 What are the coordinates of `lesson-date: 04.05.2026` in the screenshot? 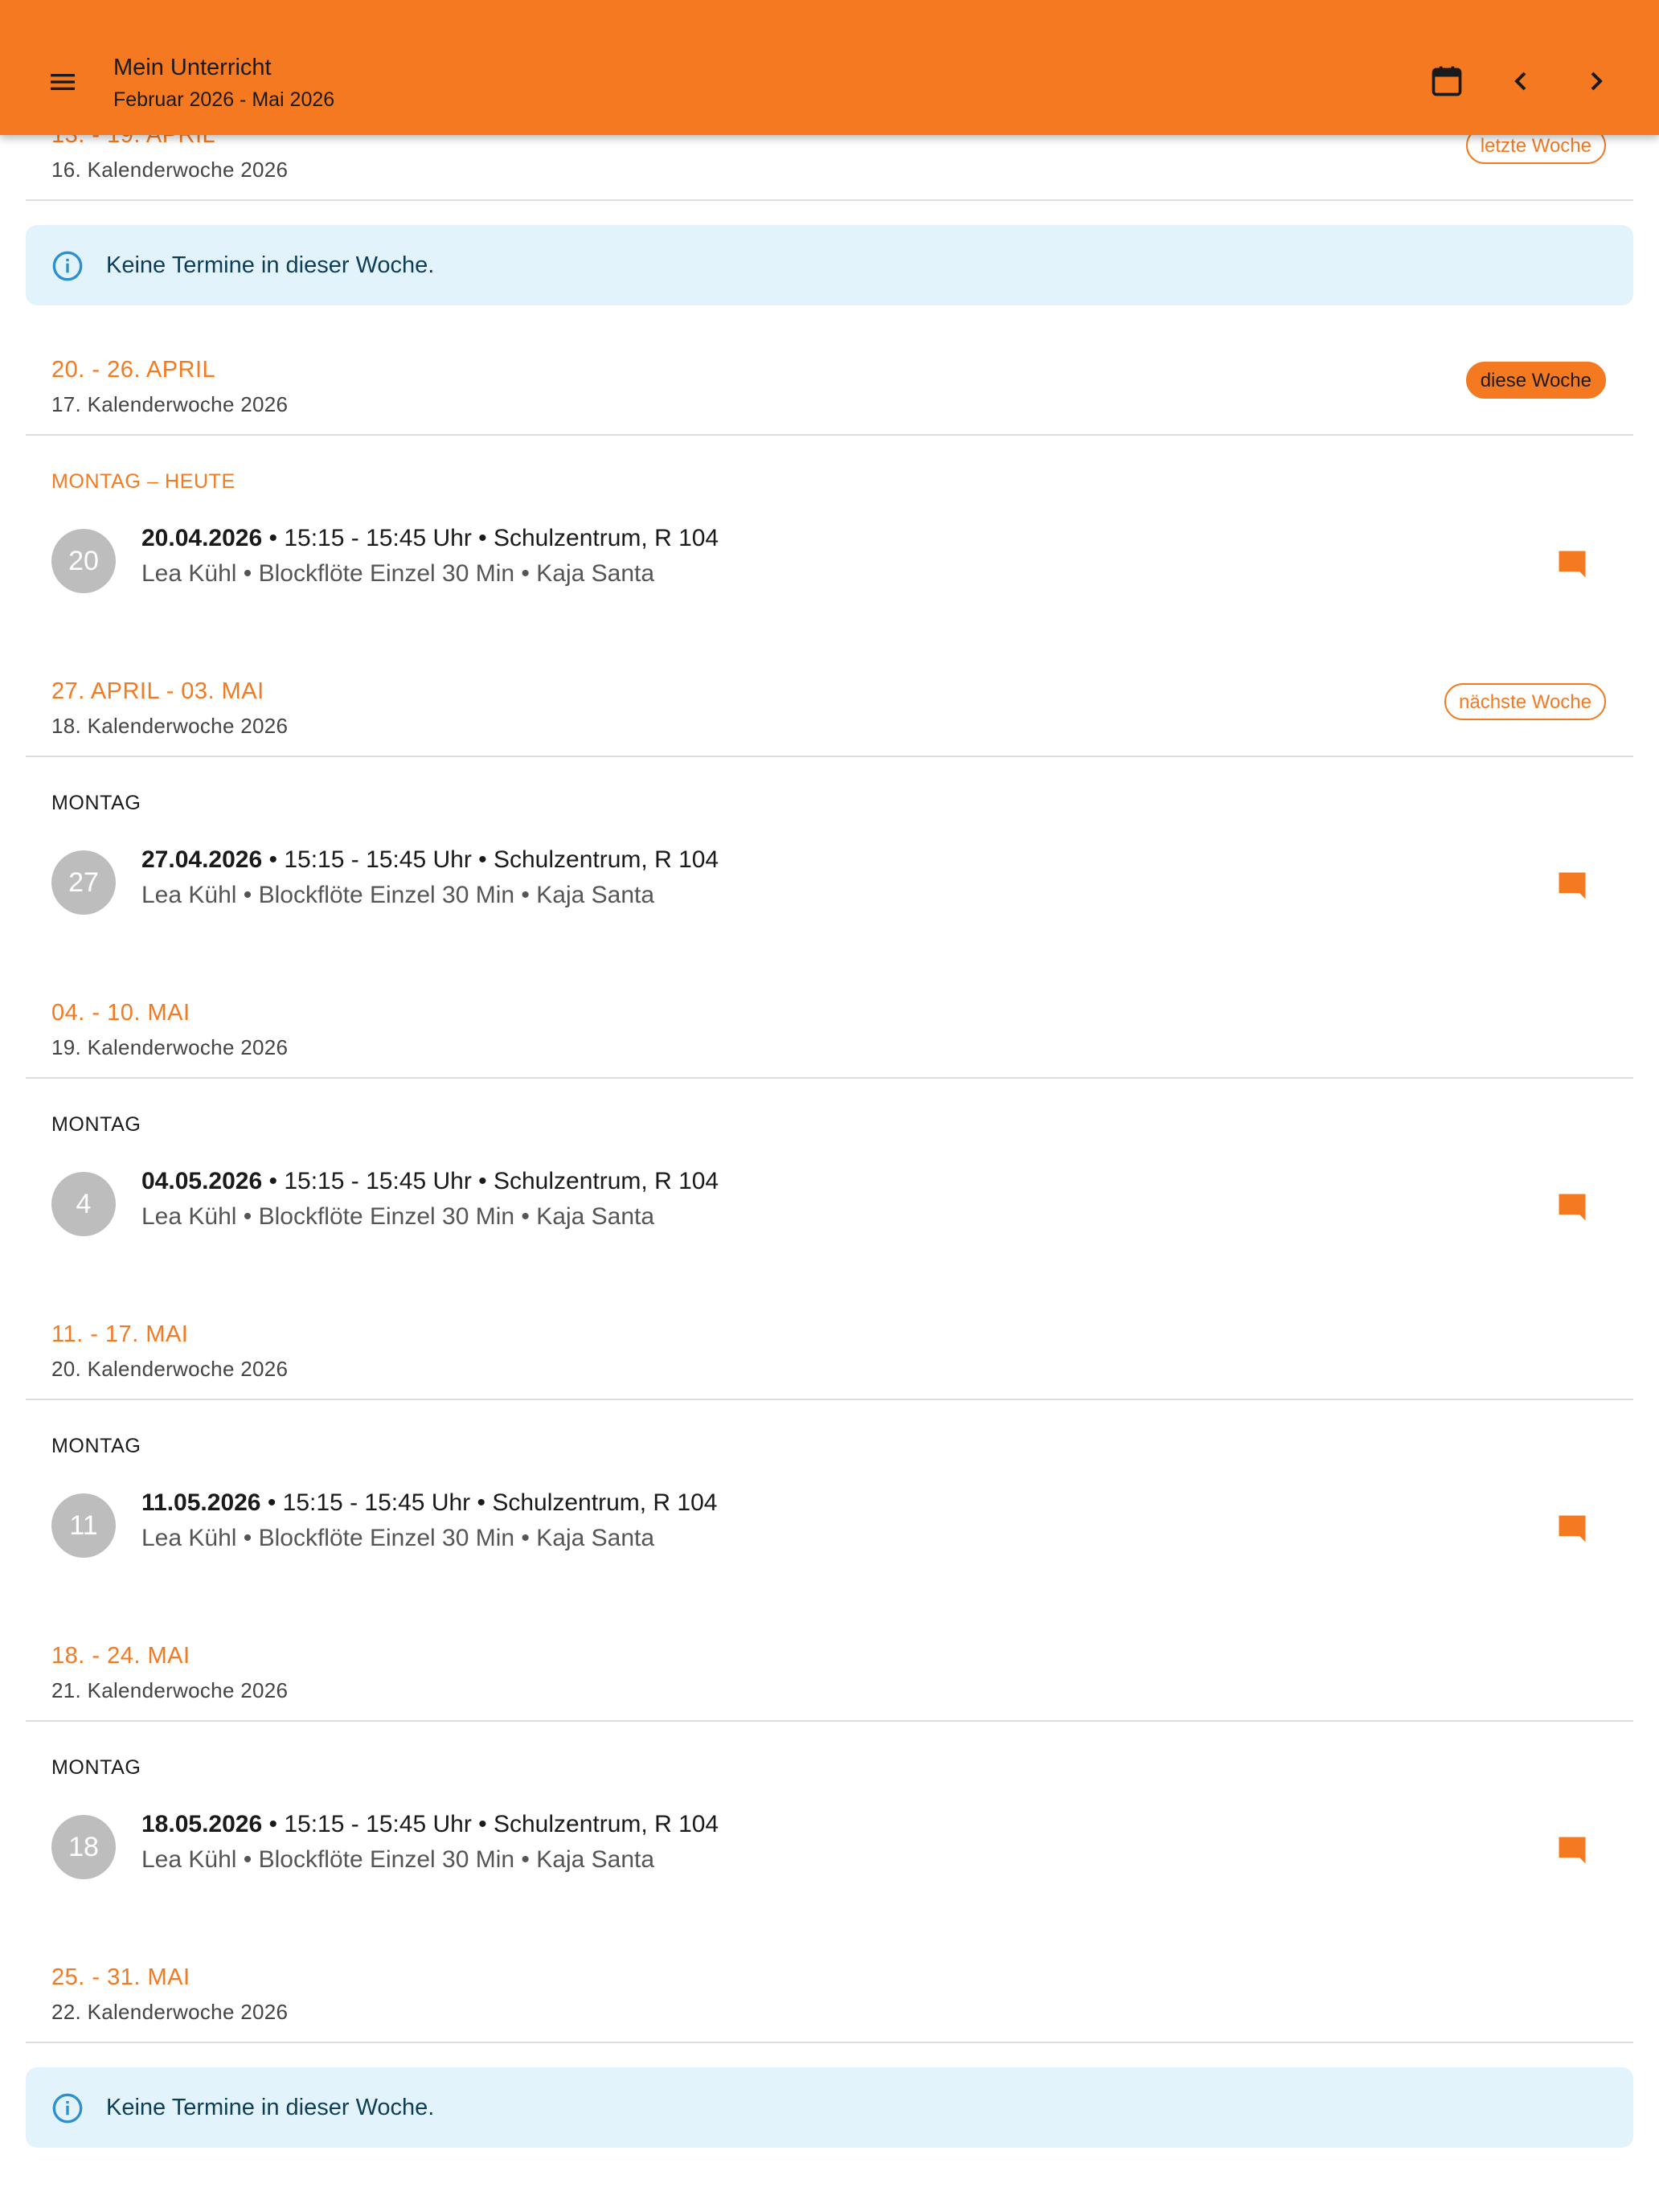 It's located at (202, 1181).